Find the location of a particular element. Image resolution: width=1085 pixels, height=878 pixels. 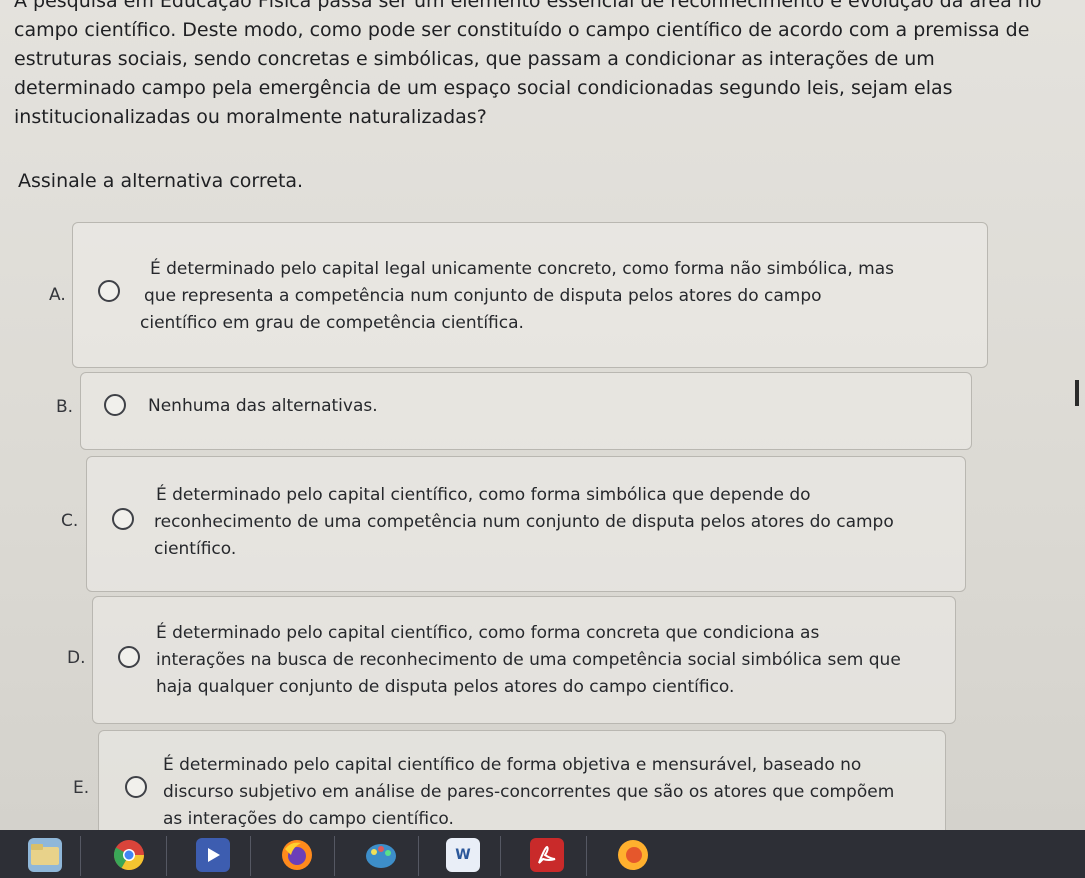

acrobat-icon is located at coordinates (547, 855).